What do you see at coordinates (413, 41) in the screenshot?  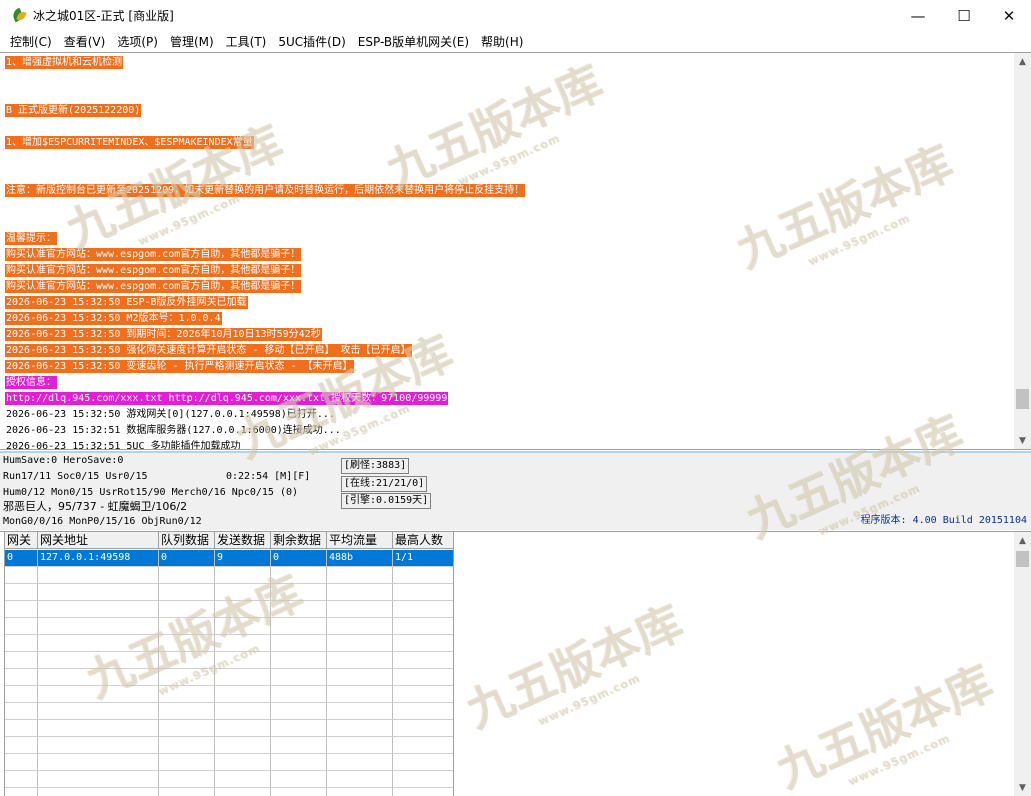 I see `menu-esp-gateway: ESP-B版单机网关(E)` at bounding box center [413, 41].